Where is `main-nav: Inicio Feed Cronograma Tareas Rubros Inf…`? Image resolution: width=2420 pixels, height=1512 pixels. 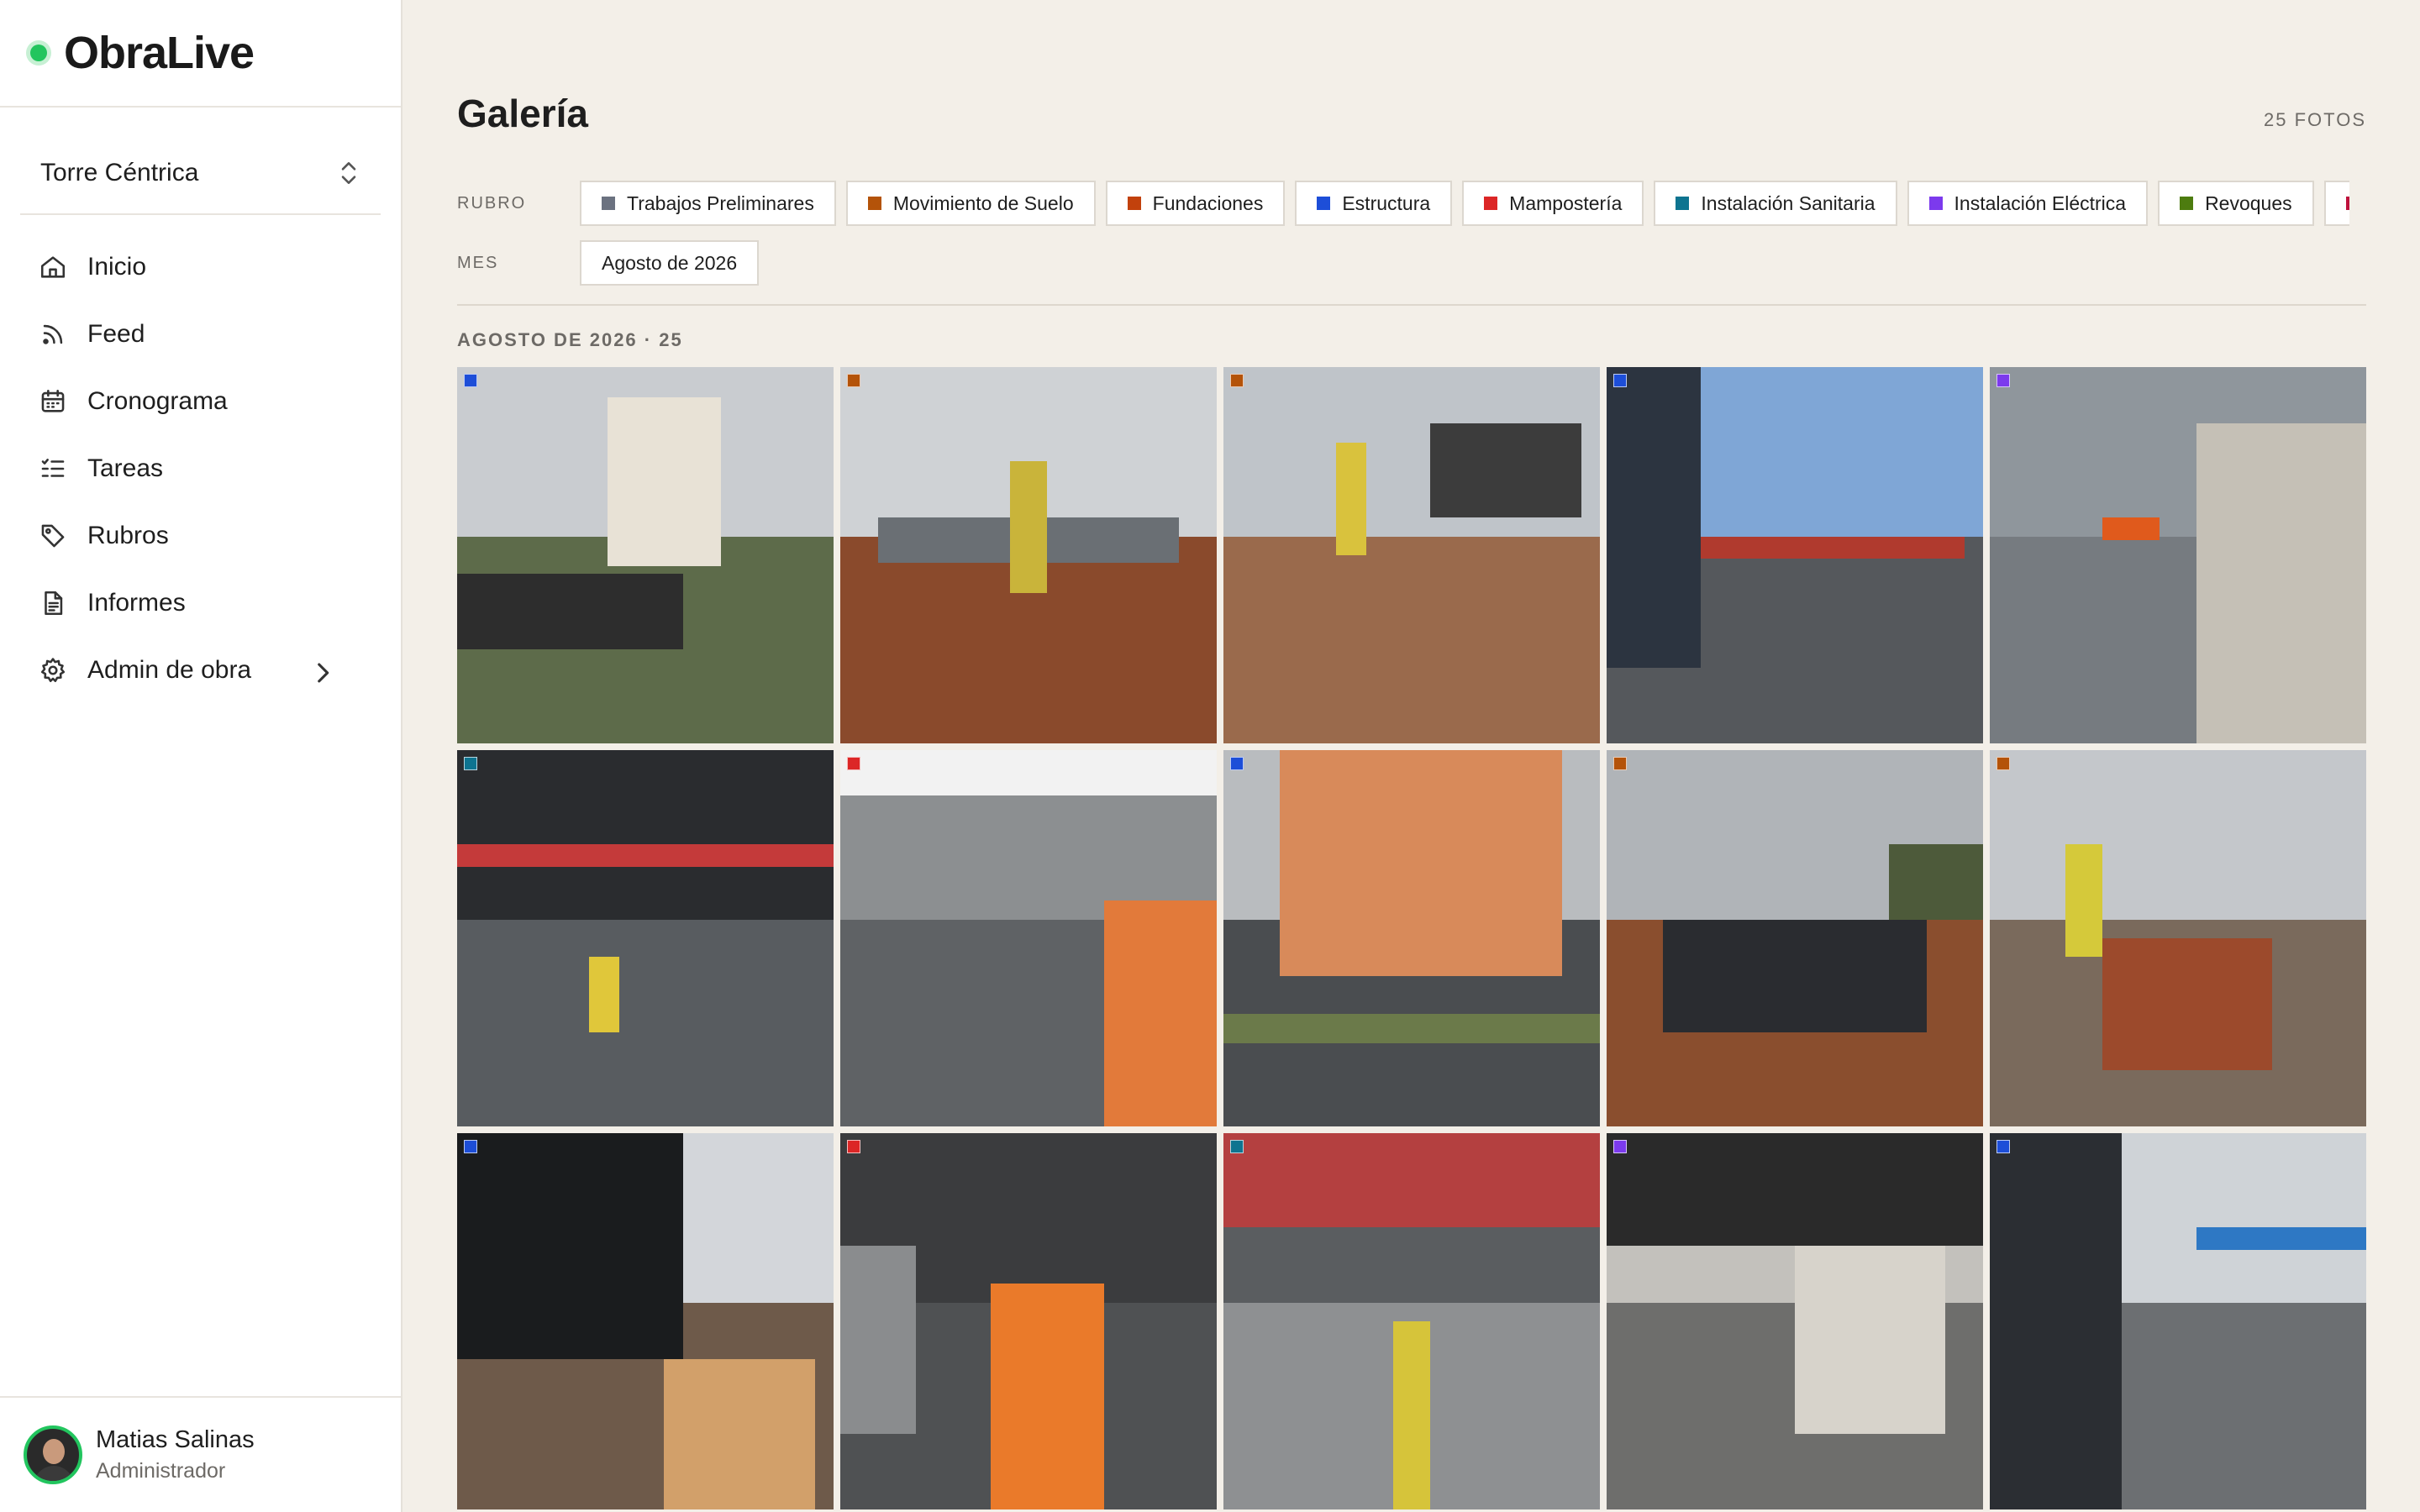 main-nav: Inicio Feed Cronograma Tareas Rubros Inf… is located at coordinates (200, 469).